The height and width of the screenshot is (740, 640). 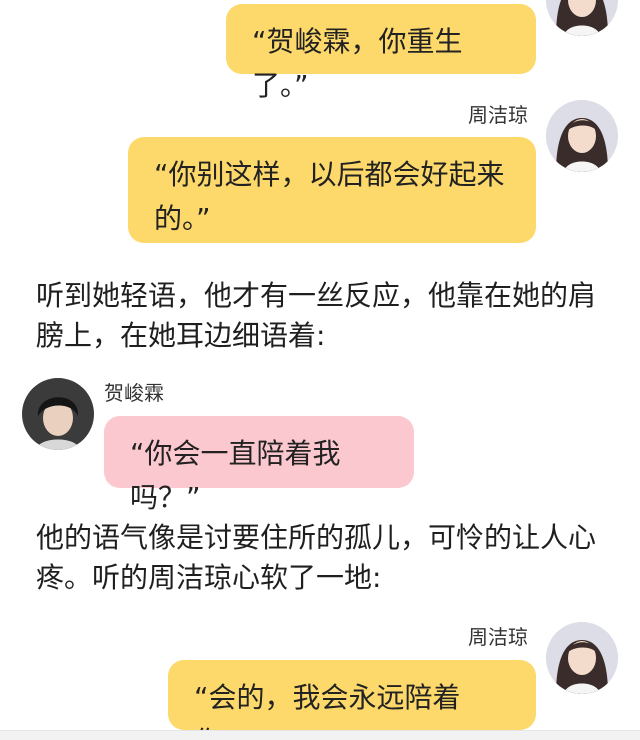 I want to click on speaker-name: 贺峻霖, so click(x=134, y=393).